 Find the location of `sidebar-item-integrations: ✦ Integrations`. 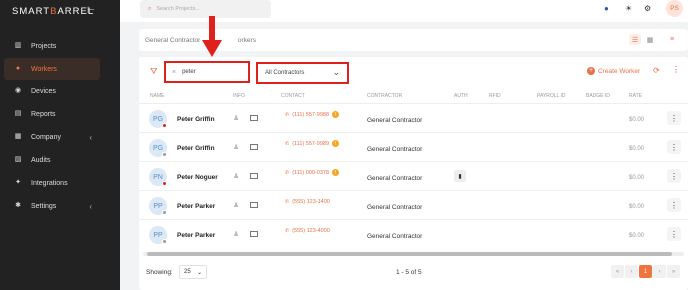

sidebar-item-integrations: ✦ Integrations is located at coordinates (52, 183).